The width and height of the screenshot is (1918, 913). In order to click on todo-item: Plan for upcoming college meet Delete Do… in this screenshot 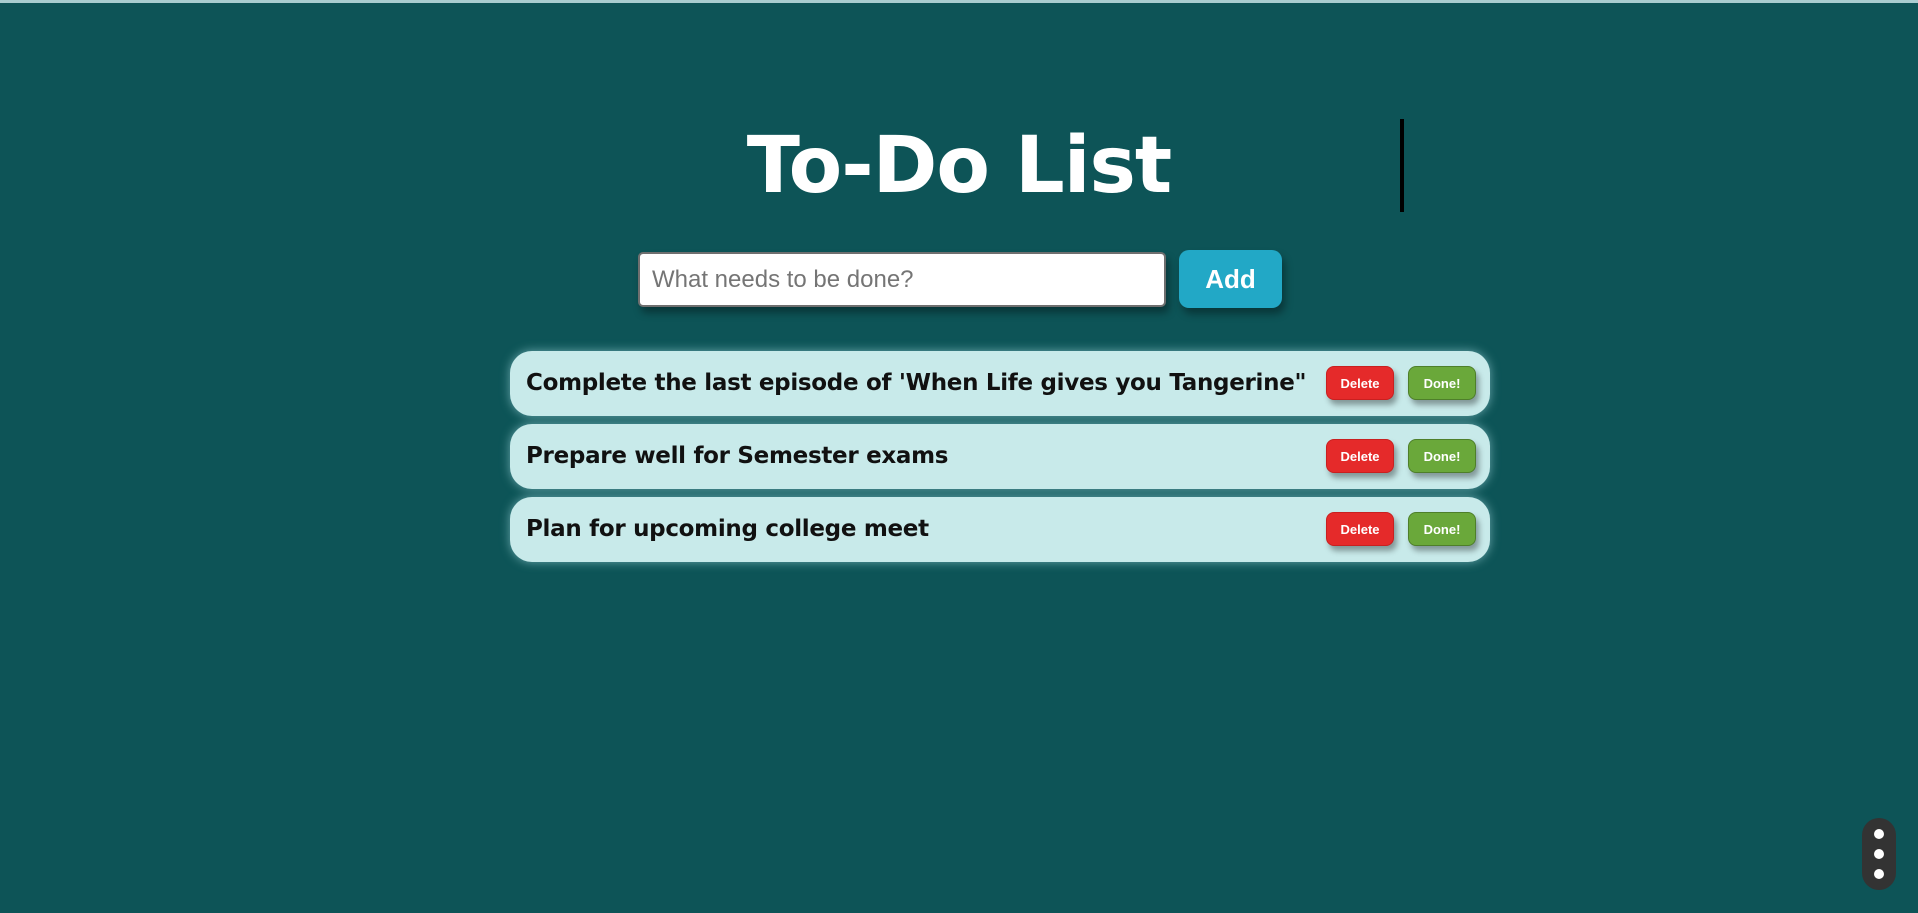, I will do `click(1000, 529)`.